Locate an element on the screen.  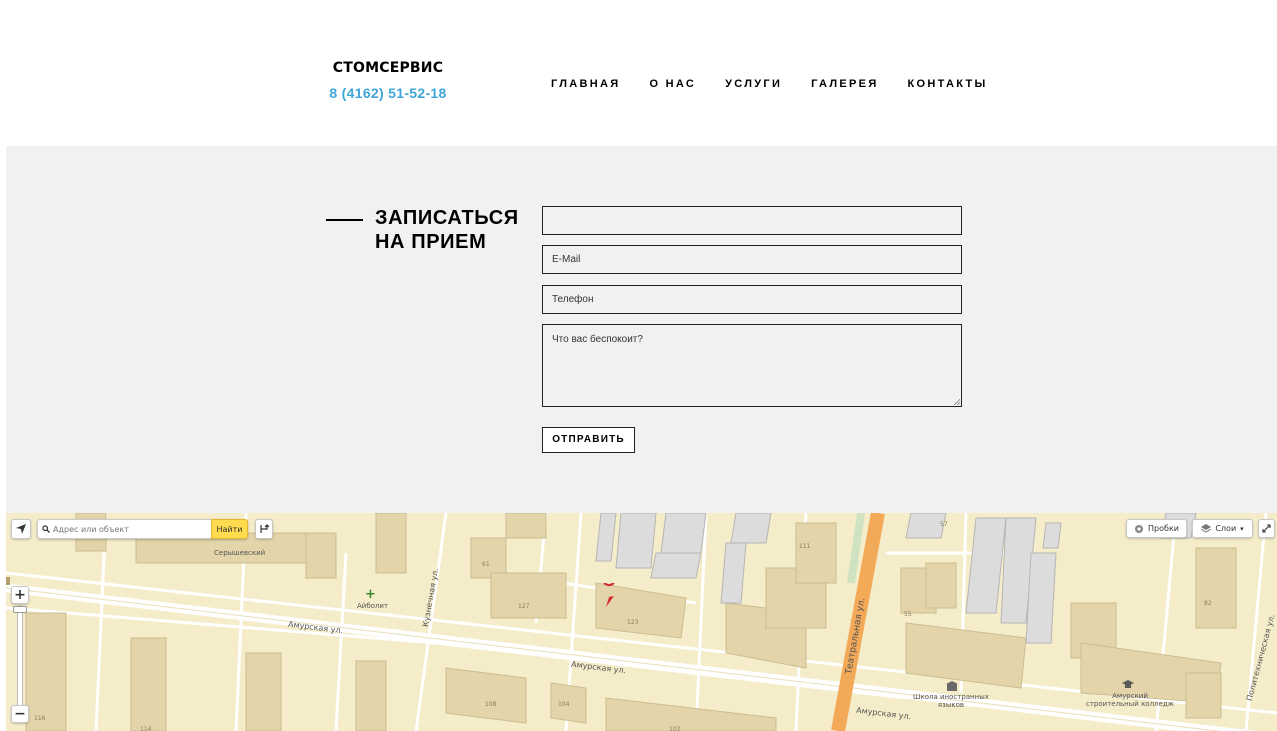
main-nav: ГЛАВНАЯ О НАС УСЛУГИ ГАЛЕРЕЯ КОНТАКТЫ is located at coordinates (784, 84).